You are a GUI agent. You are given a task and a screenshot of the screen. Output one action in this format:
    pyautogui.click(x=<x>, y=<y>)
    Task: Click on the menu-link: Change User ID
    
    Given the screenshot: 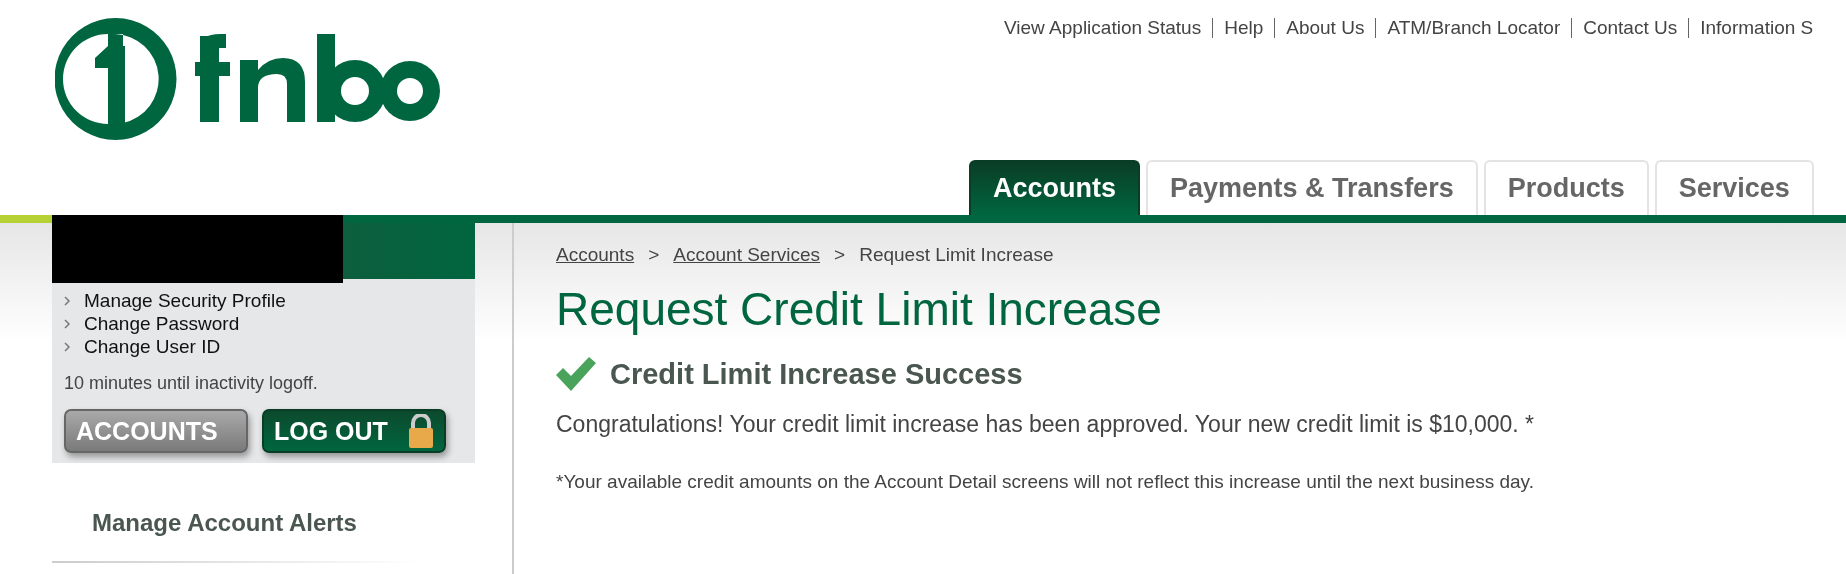 What is the action you would take?
    pyautogui.click(x=152, y=346)
    